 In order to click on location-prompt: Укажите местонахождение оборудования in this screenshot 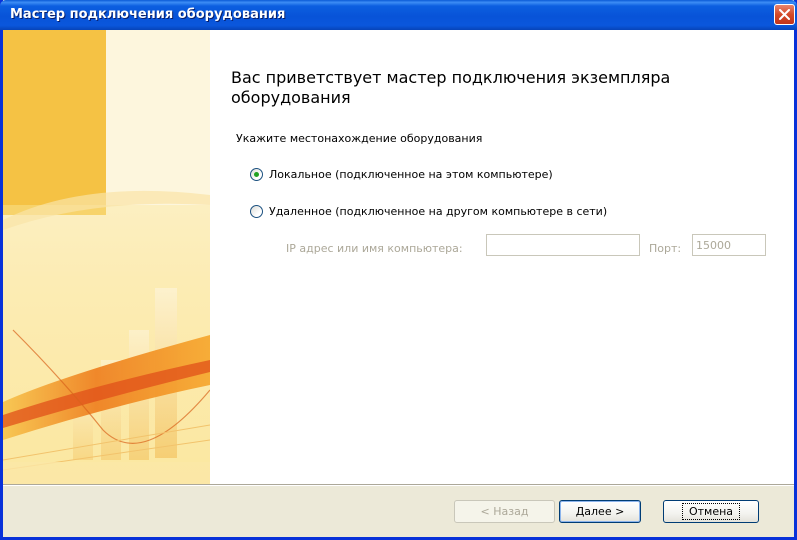, I will do `click(359, 138)`.